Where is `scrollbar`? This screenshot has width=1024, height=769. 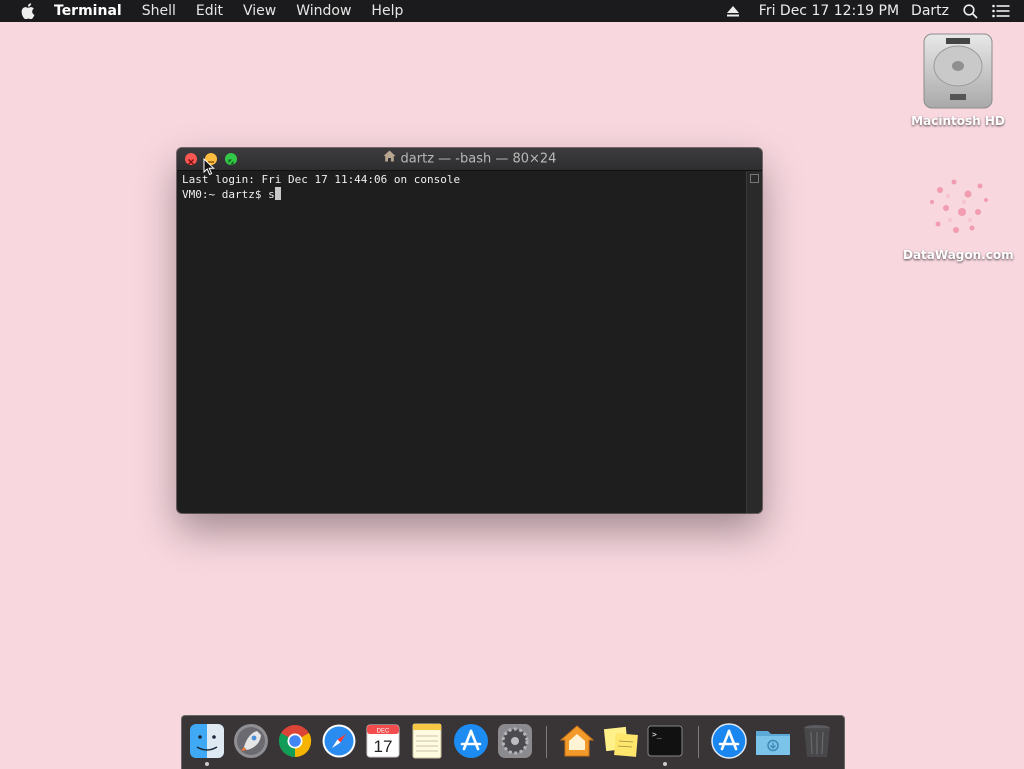 scrollbar is located at coordinates (754, 342).